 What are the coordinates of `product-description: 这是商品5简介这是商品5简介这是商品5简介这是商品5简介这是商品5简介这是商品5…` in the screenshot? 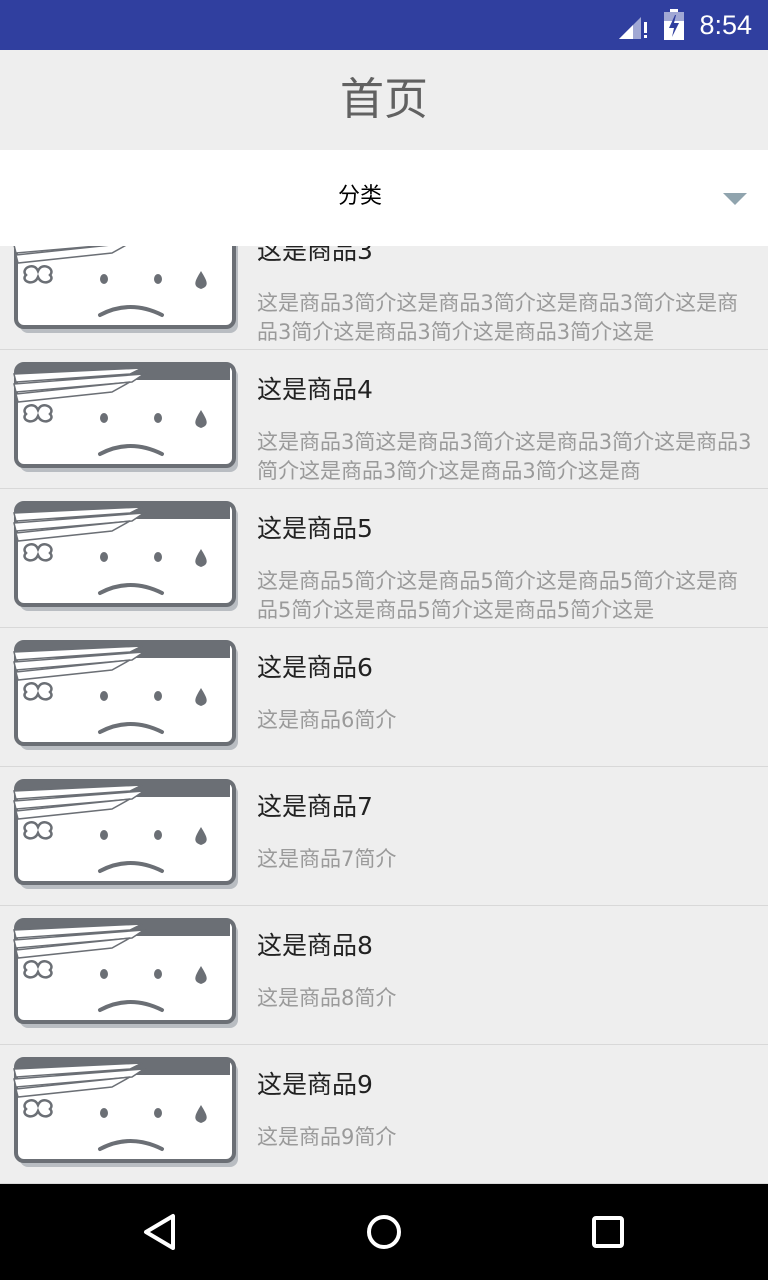 It's located at (498, 595).